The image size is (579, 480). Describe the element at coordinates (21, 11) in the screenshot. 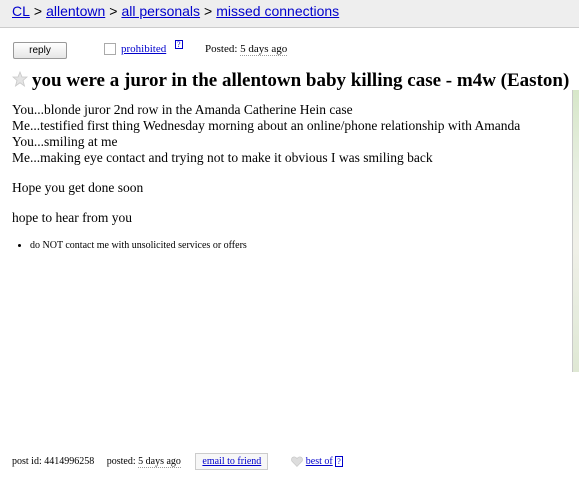

I see `breadcrumb-cl: CL` at that location.